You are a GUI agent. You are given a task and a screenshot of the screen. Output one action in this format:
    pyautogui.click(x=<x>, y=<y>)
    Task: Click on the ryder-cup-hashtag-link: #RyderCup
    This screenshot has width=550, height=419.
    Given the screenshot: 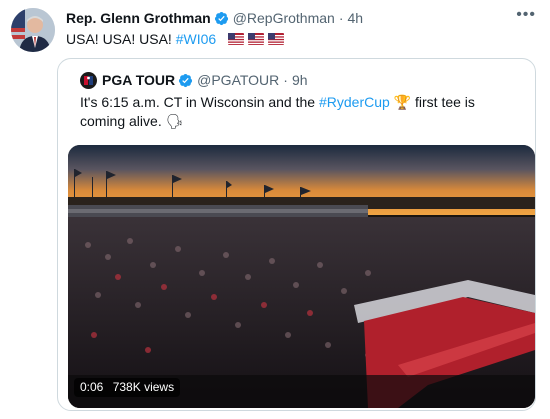 What is the action you would take?
    pyautogui.click(x=354, y=102)
    